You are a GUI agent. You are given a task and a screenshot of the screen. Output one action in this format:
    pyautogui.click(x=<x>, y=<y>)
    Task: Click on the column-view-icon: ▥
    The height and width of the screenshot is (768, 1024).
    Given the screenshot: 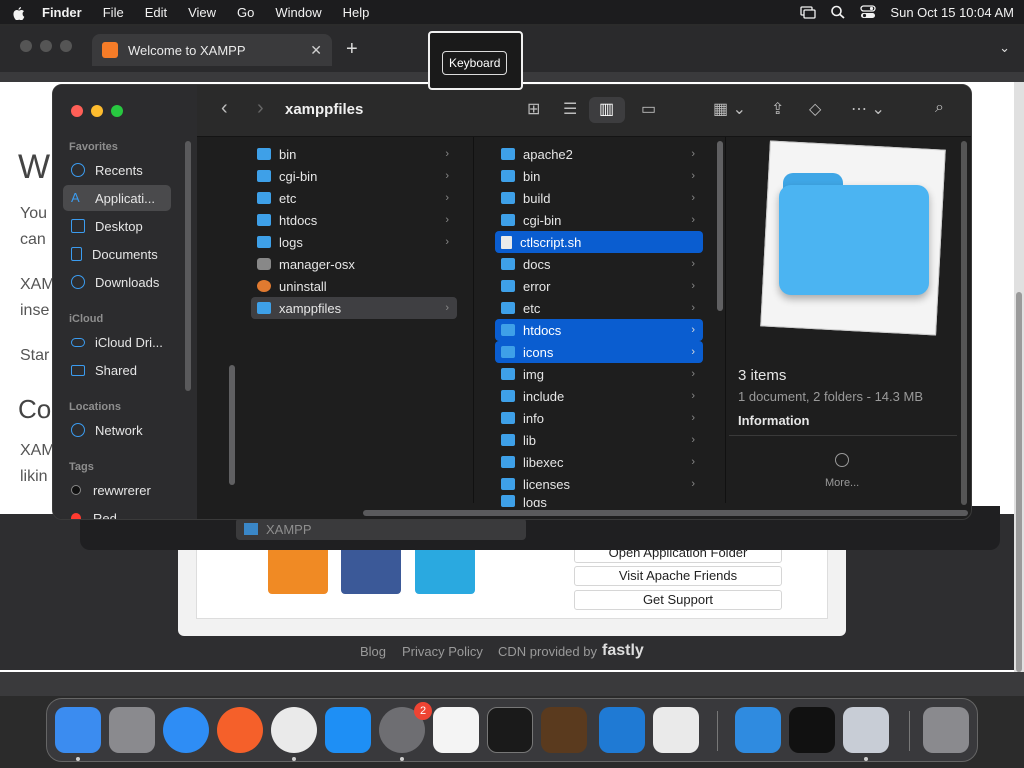 What is the action you would take?
    pyautogui.click(x=606, y=109)
    